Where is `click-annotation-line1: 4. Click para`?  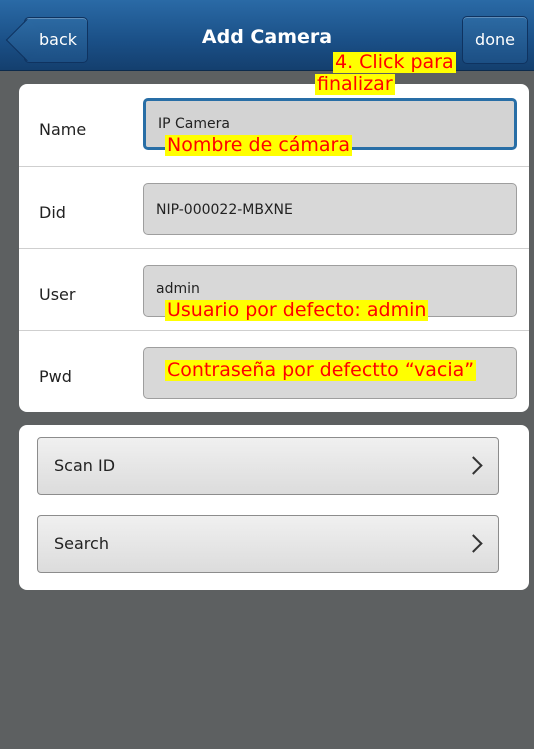
click-annotation-line1: 4. Click para is located at coordinates (394, 62).